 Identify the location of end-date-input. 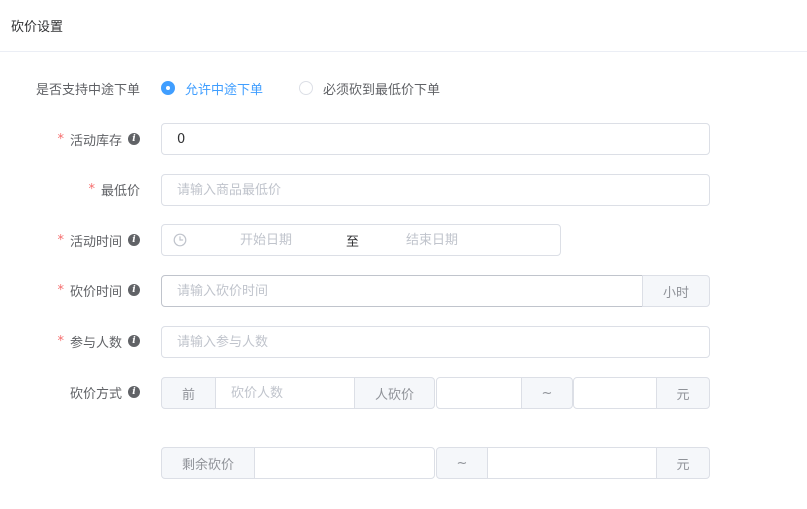
(432, 240).